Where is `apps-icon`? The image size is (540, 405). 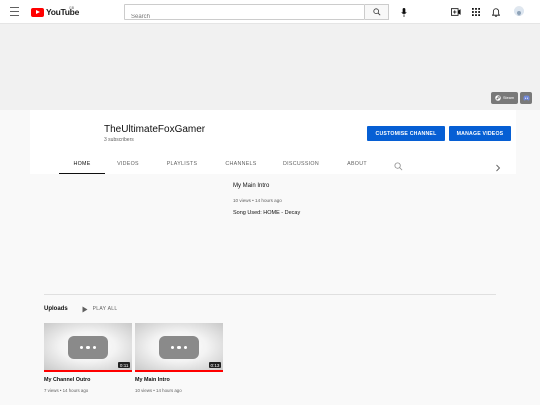 apps-icon is located at coordinates (476, 12).